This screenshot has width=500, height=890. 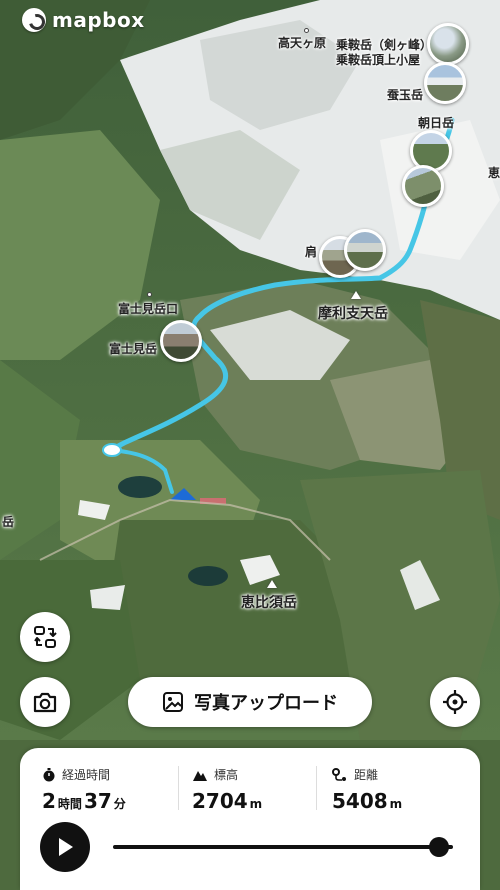 What do you see at coordinates (311, 252) in the screenshot?
I see `place-label-katanokoya: 肩` at bounding box center [311, 252].